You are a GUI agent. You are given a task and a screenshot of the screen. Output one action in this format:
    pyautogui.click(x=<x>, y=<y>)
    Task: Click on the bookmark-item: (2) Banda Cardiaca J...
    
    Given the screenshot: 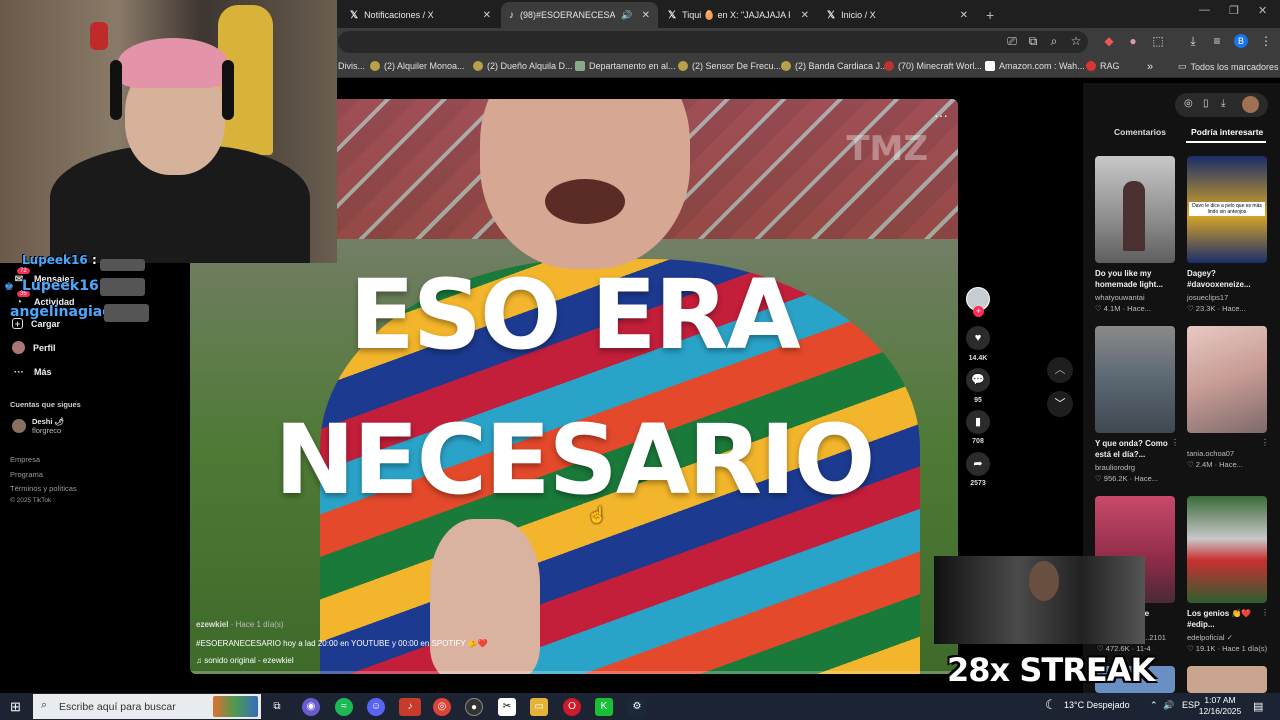 What is the action you would take?
    pyautogui.click(x=834, y=66)
    